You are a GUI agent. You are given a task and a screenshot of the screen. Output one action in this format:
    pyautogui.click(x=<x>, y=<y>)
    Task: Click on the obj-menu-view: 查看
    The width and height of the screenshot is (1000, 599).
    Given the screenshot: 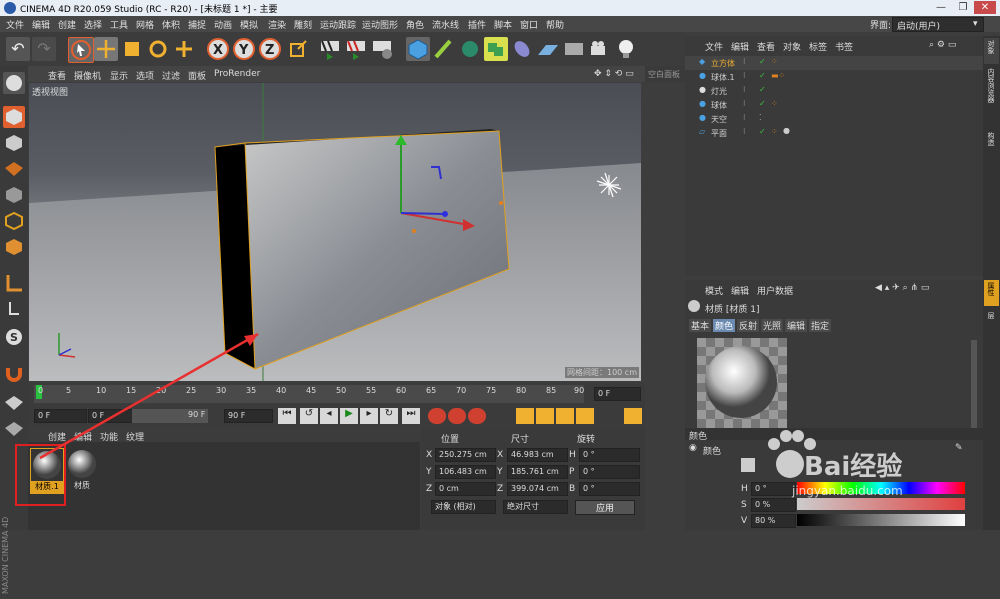 What is the action you would take?
    pyautogui.click(x=766, y=46)
    